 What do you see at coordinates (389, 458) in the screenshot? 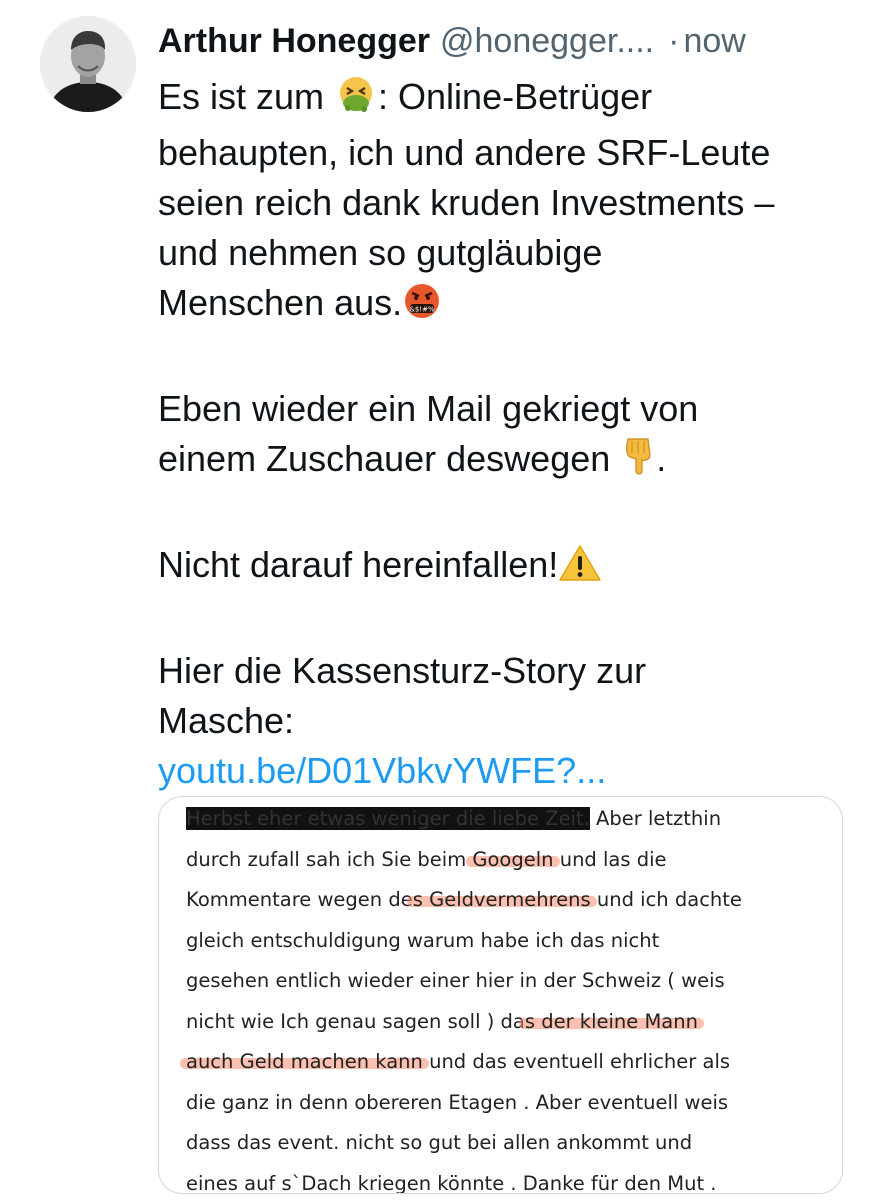
I see `tweet-text-segment: einem Zuschauer deswegen` at bounding box center [389, 458].